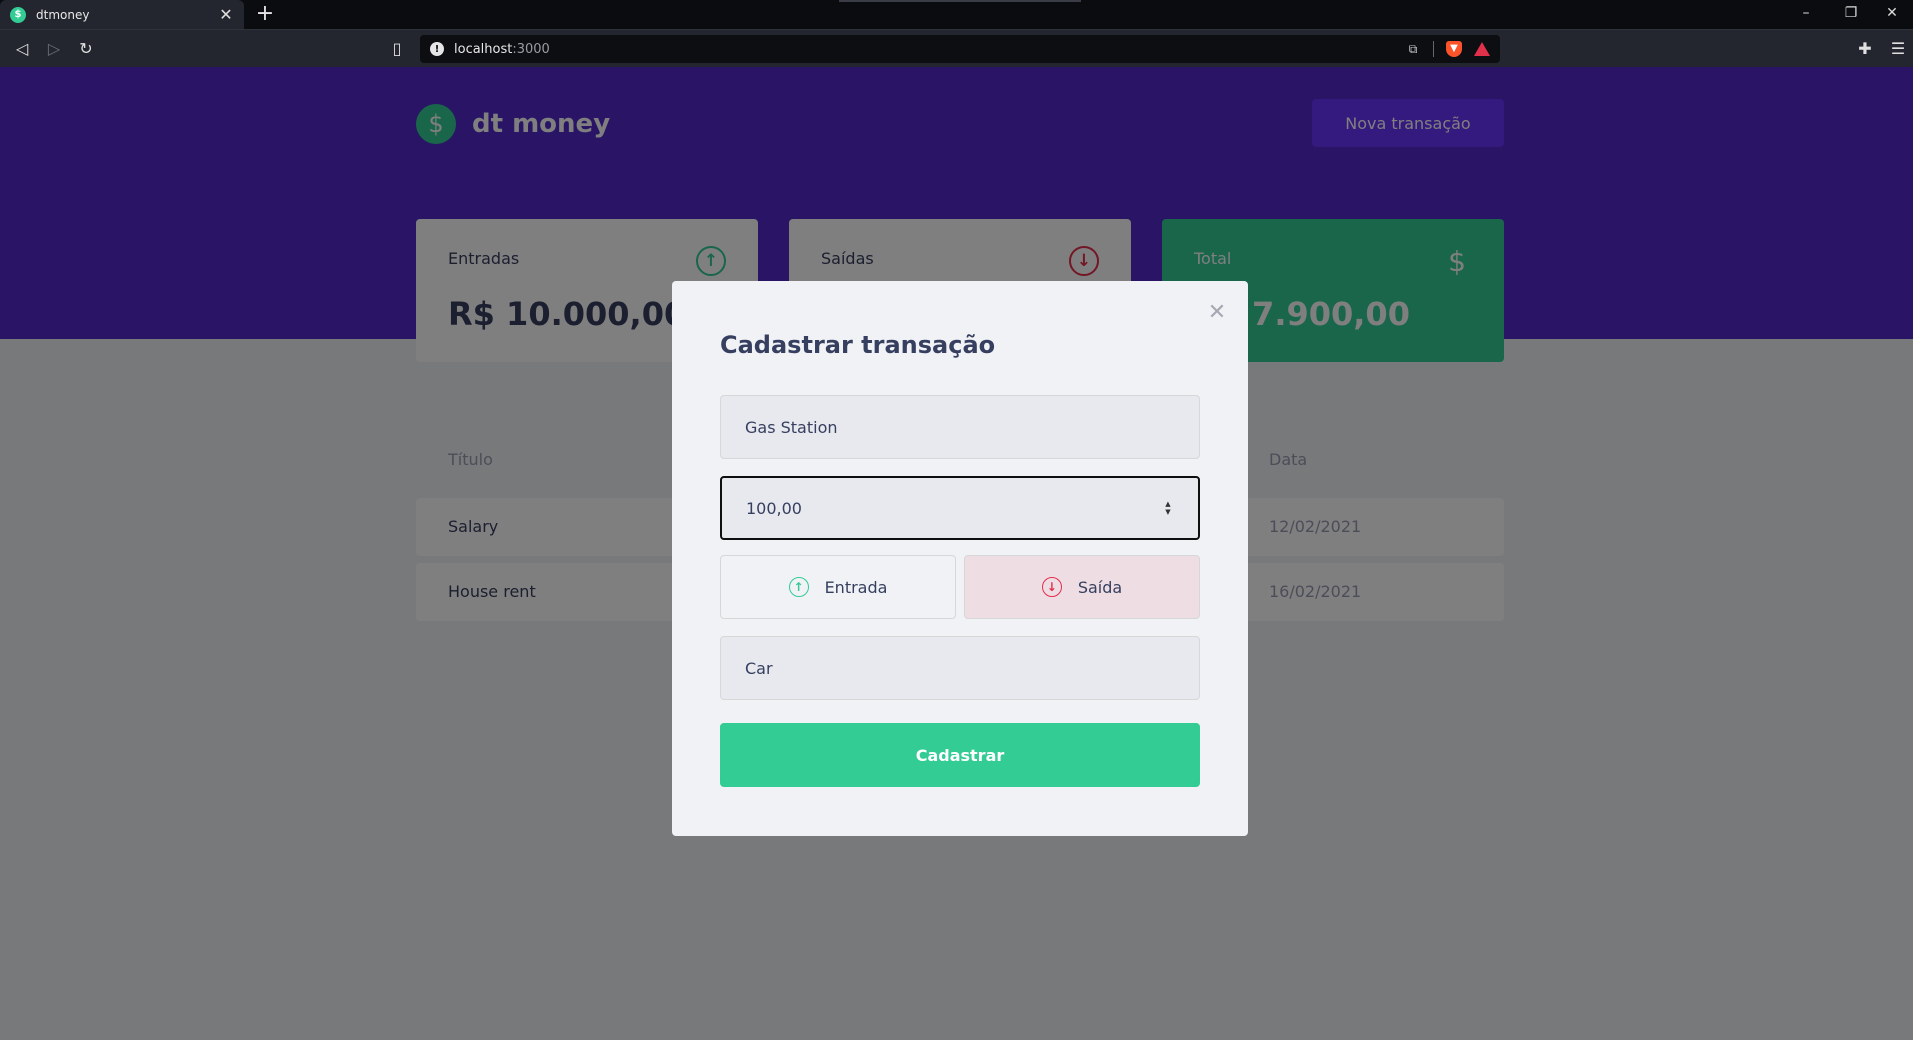 The image size is (1913, 1040). I want to click on dollar-favicon-icon: $, so click(18, 14).